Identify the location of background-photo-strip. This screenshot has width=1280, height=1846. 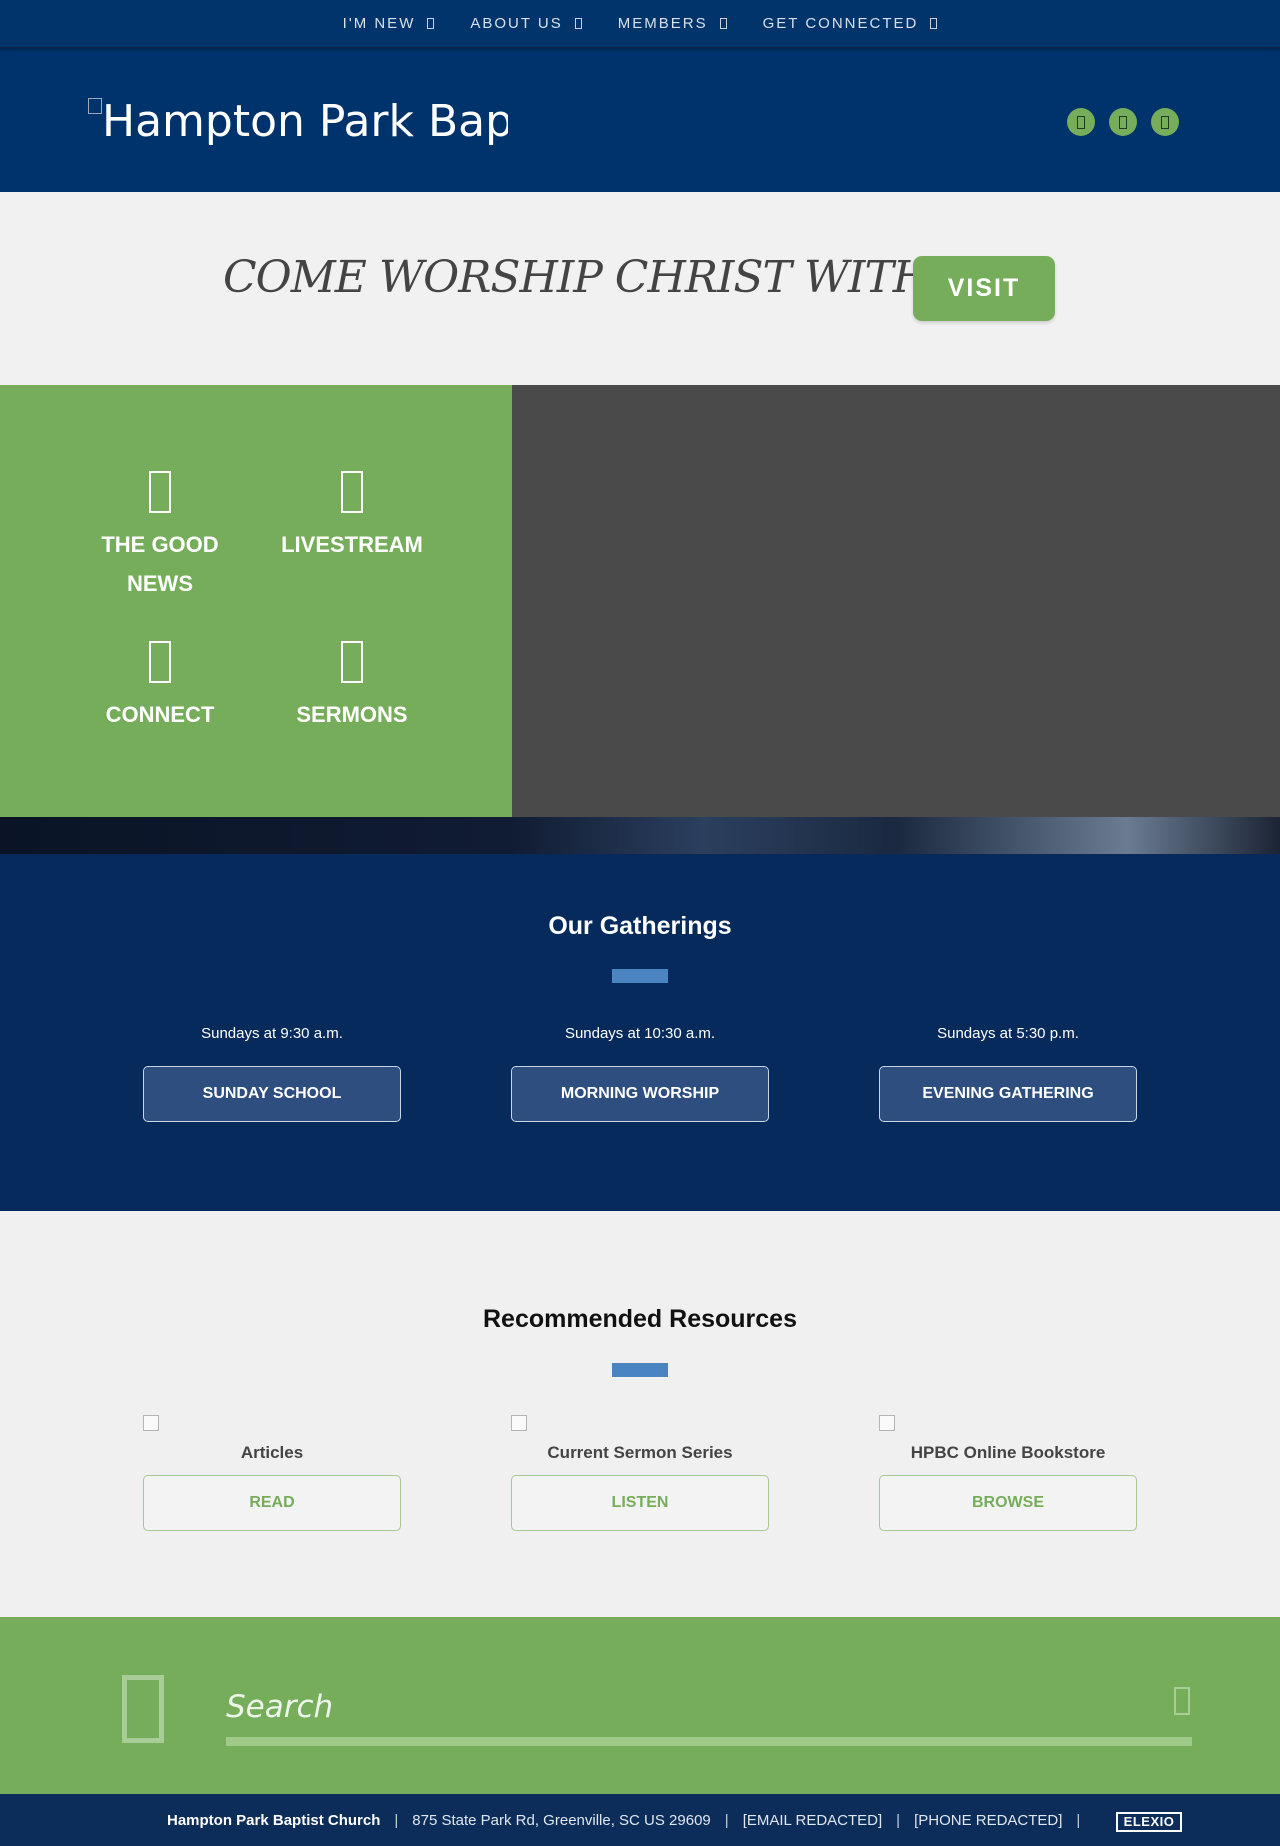
(640, 835).